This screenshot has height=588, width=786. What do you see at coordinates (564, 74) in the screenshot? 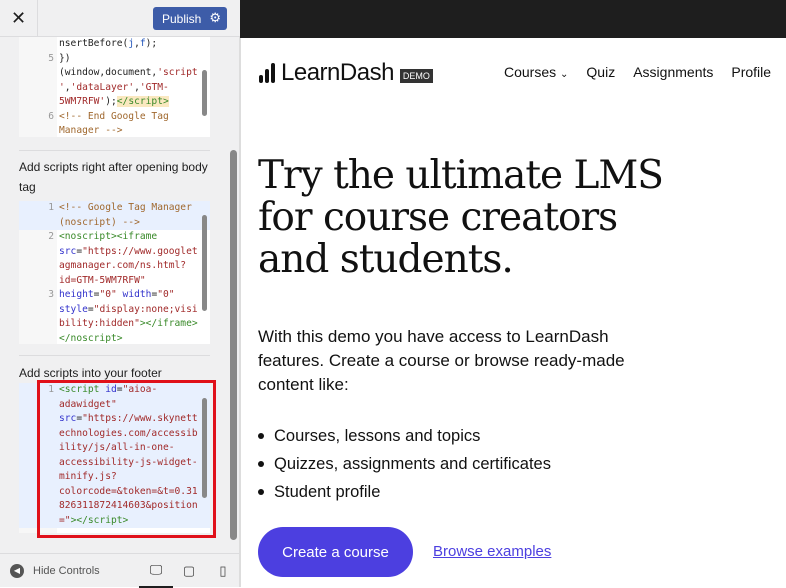
I see `chevron-down-icon: ⌄` at bounding box center [564, 74].